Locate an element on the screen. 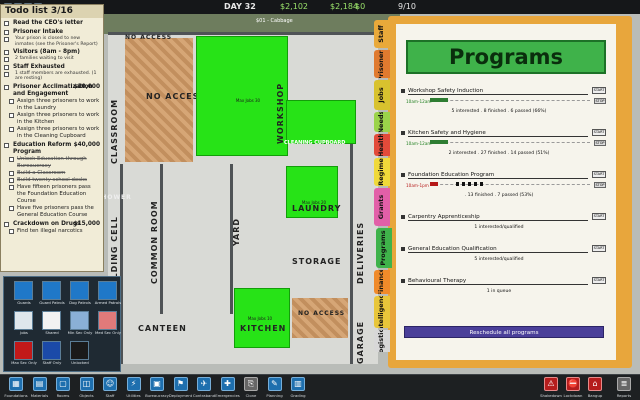 The image size is (640, 400). tab-staff: Staff is located at coordinates (382, 34).